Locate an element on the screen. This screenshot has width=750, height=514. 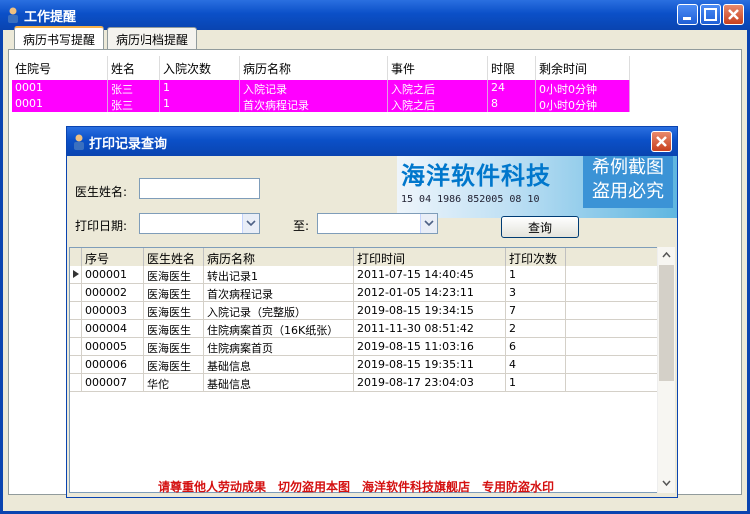
column-header: 住院号 is located at coordinates (60, 68).